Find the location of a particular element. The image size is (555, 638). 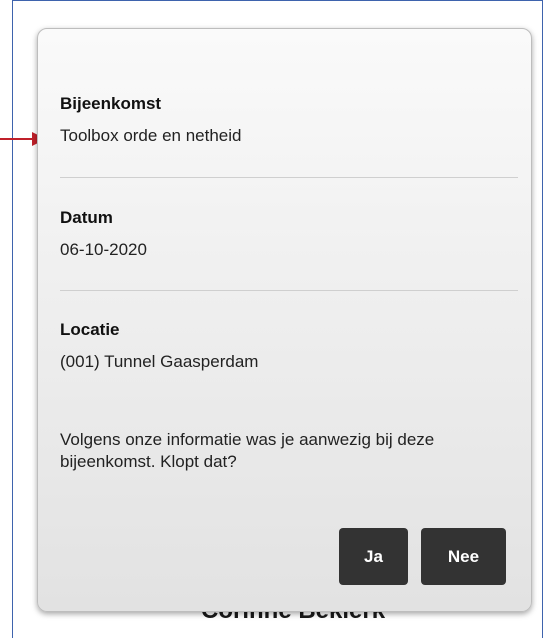

field-value: 06-10-2020 is located at coordinates (103, 249).